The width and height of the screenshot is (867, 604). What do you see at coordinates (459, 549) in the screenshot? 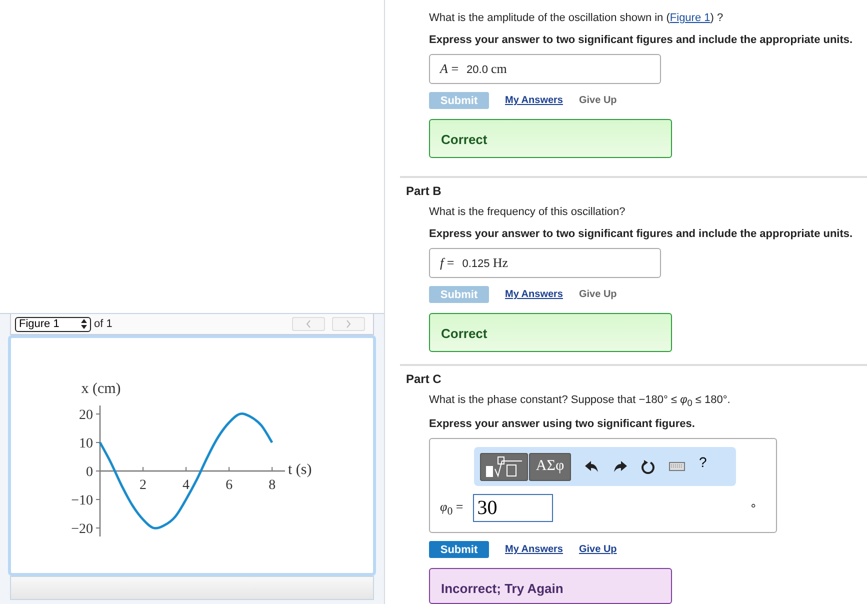
I see `submit-button: Submit` at bounding box center [459, 549].